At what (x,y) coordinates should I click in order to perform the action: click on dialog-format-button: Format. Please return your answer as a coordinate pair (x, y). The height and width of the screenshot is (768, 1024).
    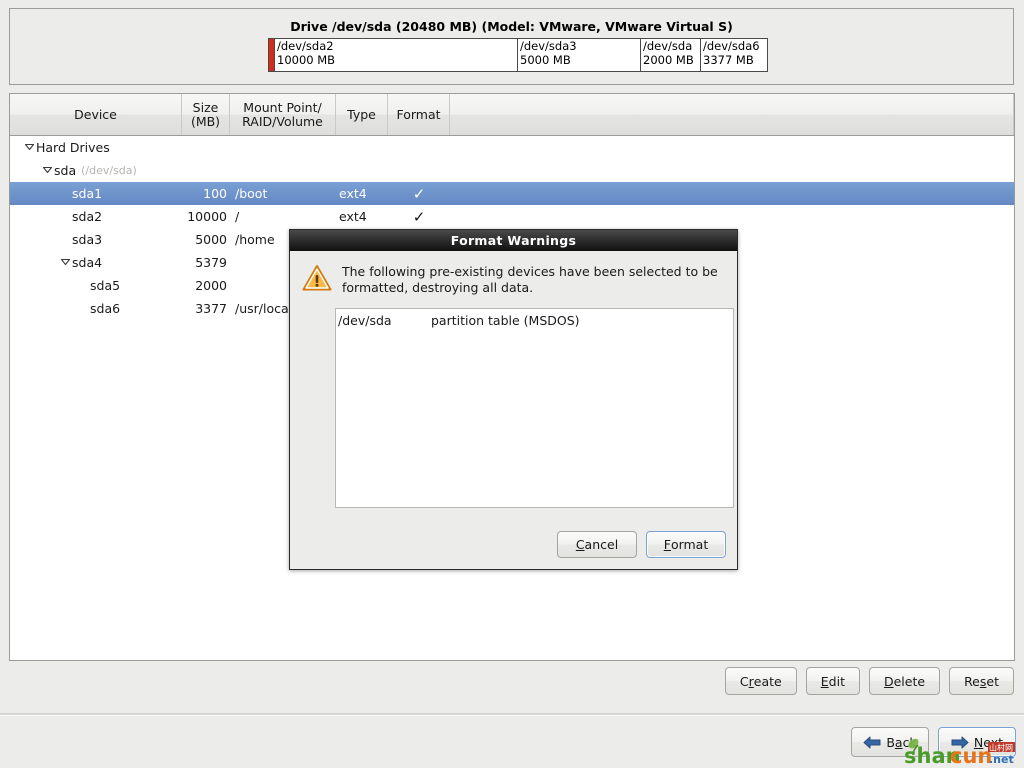
    Looking at the image, I should click on (686, 544).